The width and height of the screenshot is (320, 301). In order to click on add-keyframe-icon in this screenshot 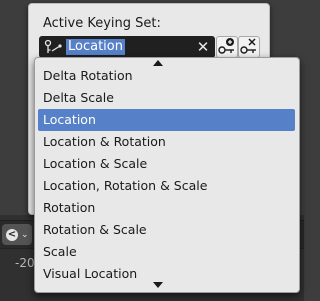, I will do `click(226, 46)`.